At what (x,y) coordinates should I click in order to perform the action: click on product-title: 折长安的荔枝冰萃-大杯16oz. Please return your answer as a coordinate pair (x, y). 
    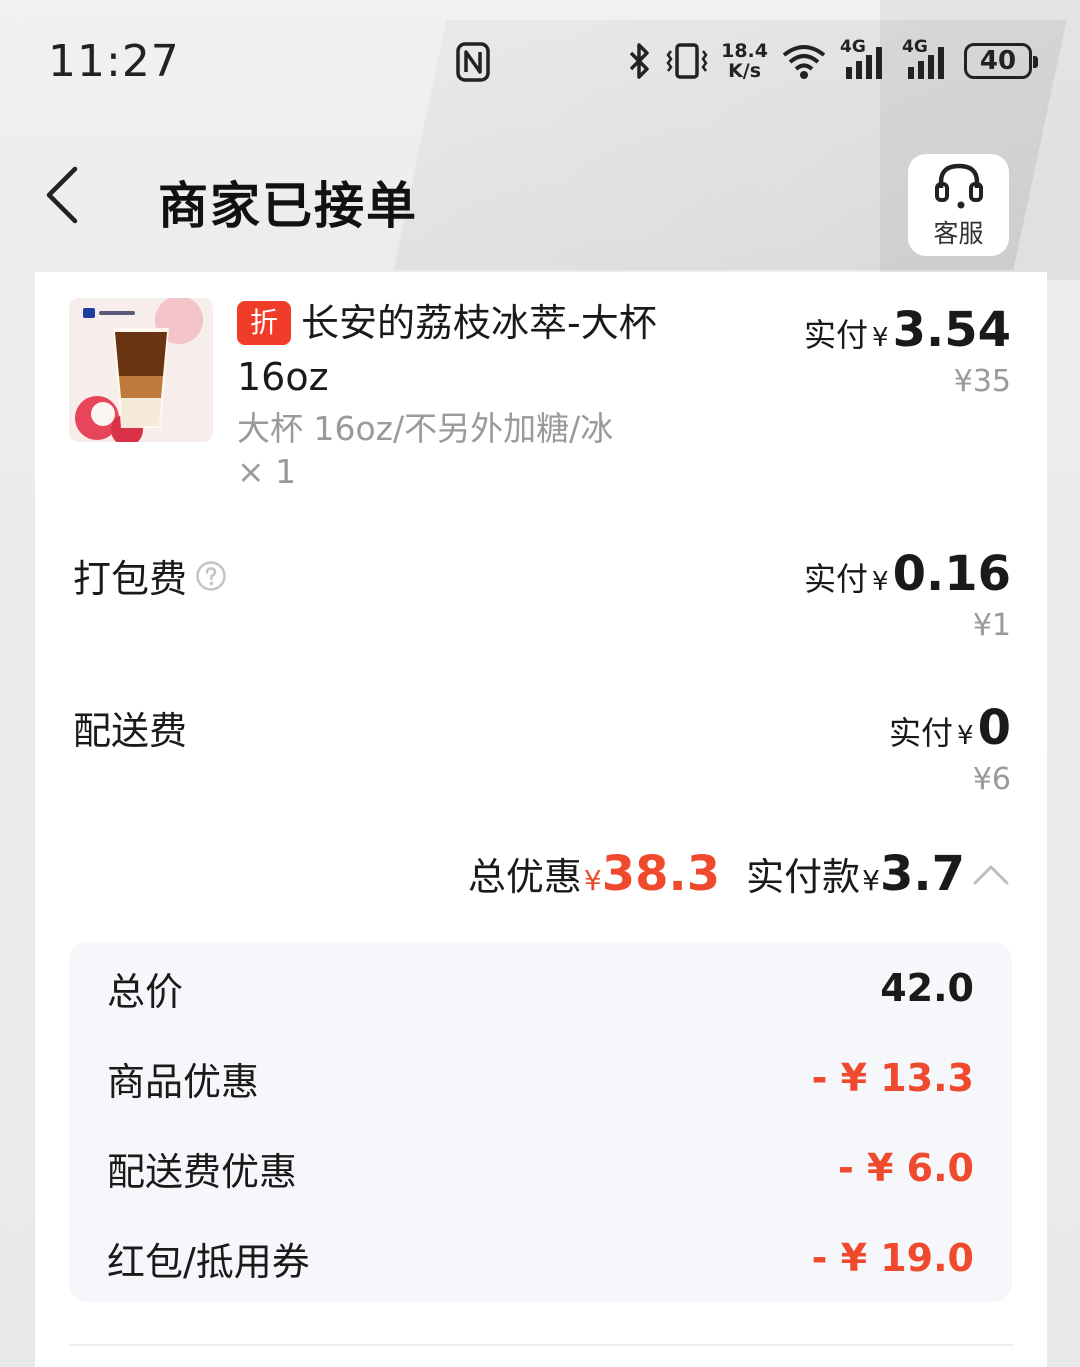
    Looking at the image, I should click on (472, 350).